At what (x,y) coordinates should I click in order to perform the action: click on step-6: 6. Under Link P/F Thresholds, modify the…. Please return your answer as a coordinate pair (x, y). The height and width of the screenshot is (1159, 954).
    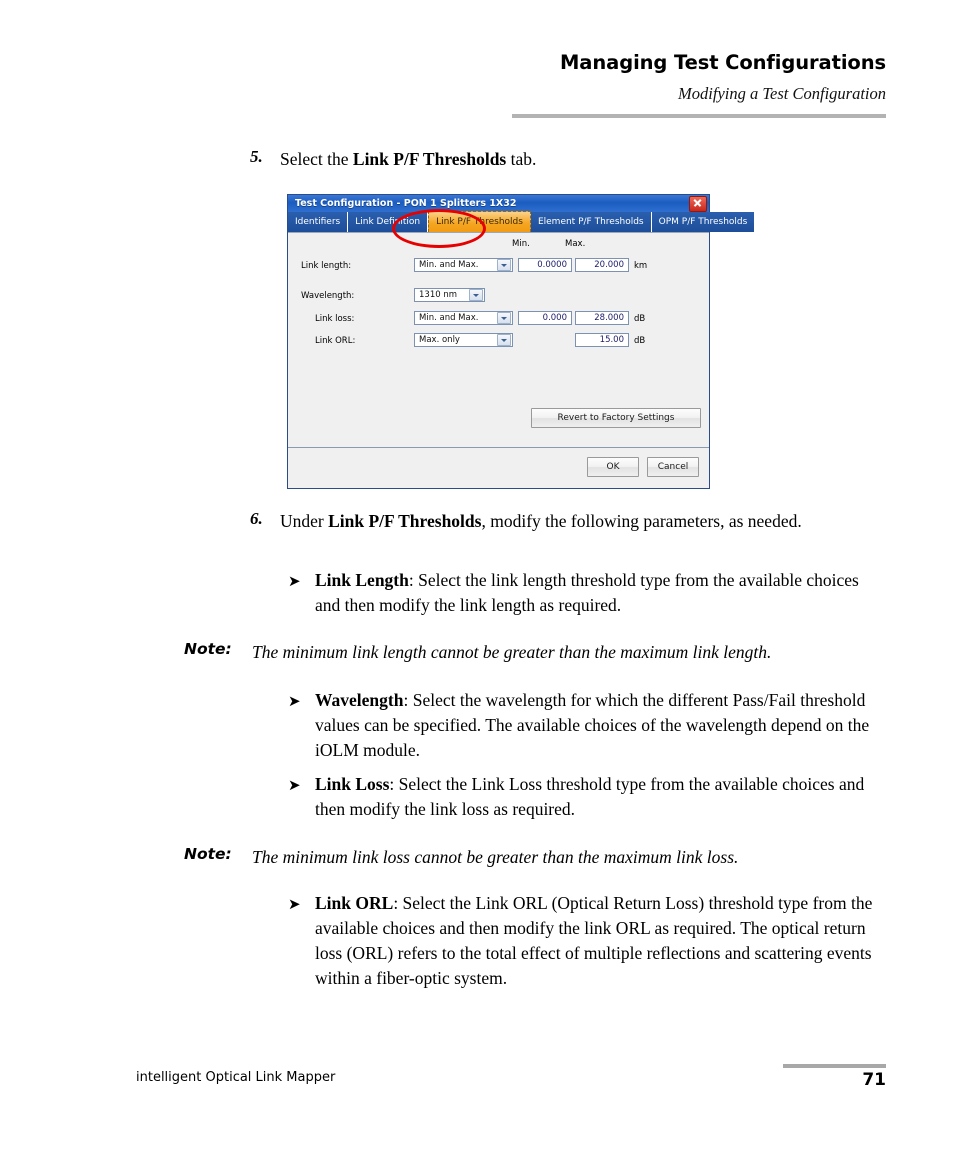
    Looking at the image, I should click on (570, 521).